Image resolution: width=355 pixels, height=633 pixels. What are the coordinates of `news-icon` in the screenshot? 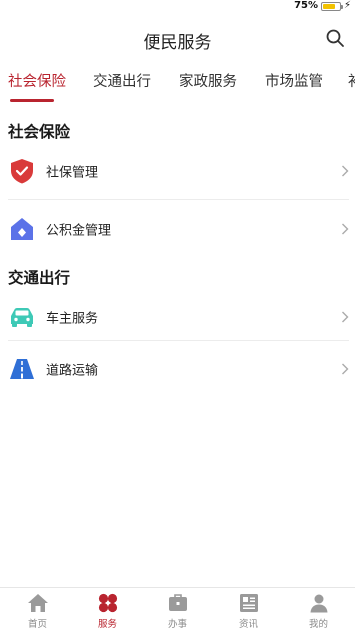 It's located at (248, 603).